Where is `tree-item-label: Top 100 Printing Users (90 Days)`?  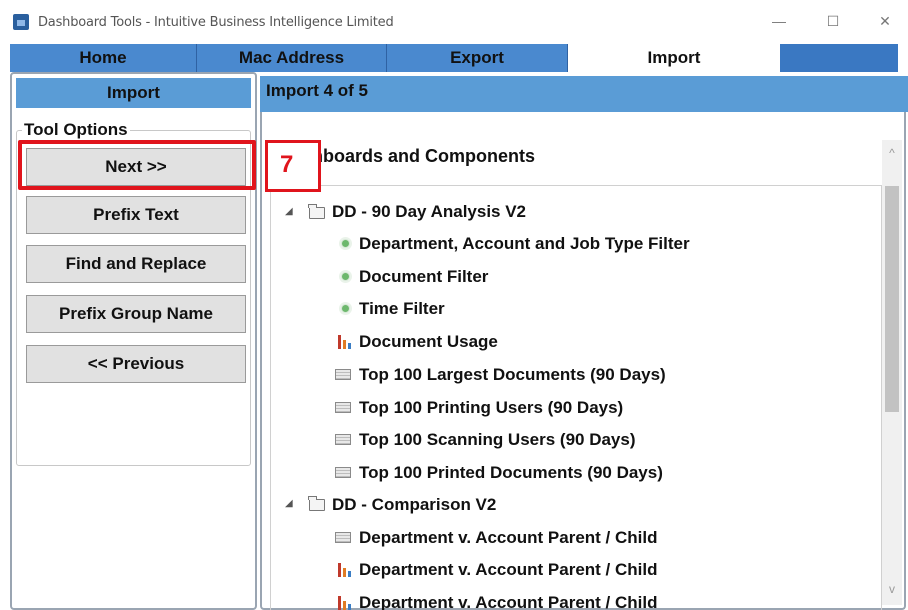 tree-item-label: Top 100 Printing Users (90 Days) is located at coordinates (491, 408).